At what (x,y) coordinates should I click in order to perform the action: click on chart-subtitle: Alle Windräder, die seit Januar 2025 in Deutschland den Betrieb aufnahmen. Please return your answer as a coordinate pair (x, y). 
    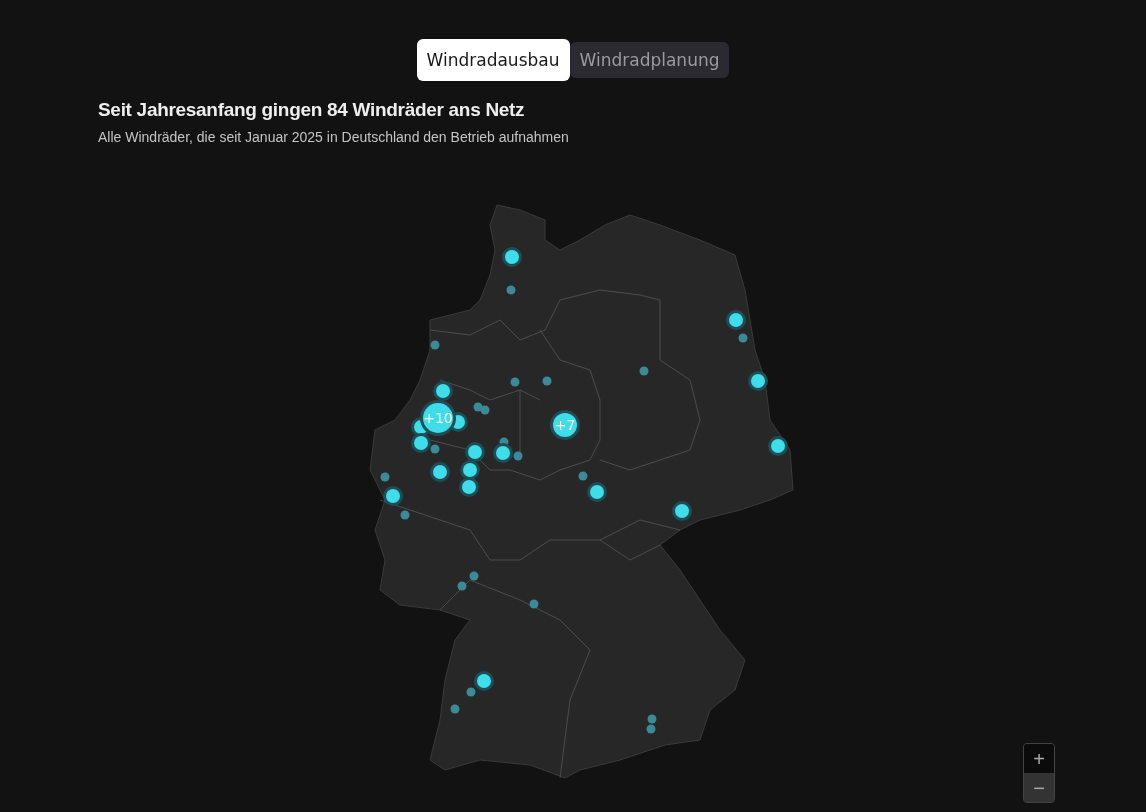
    Looking at the image, I should click on (334, 137).